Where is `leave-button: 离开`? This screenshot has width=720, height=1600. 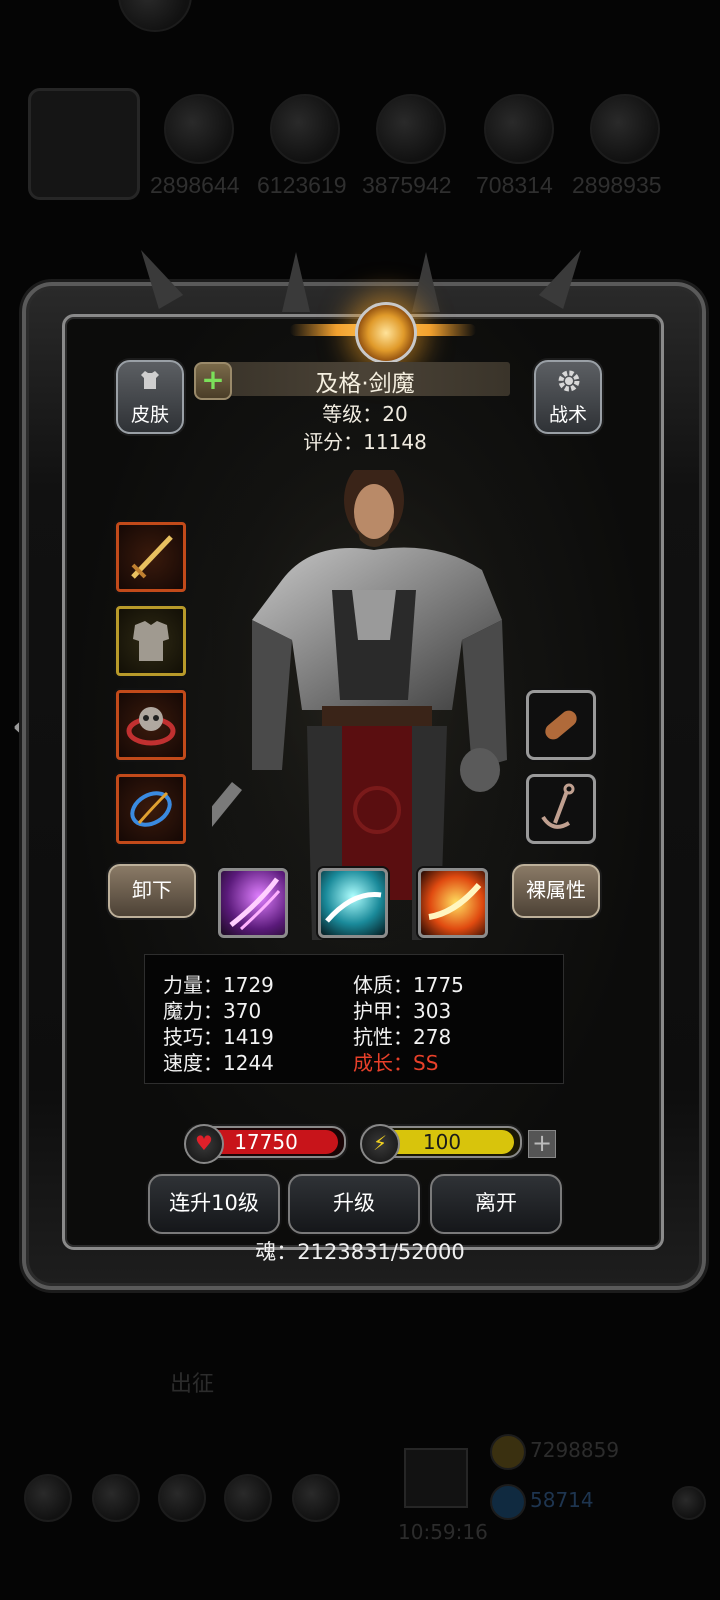 leave-button: 离开 is located at coordinates (496, 1204).